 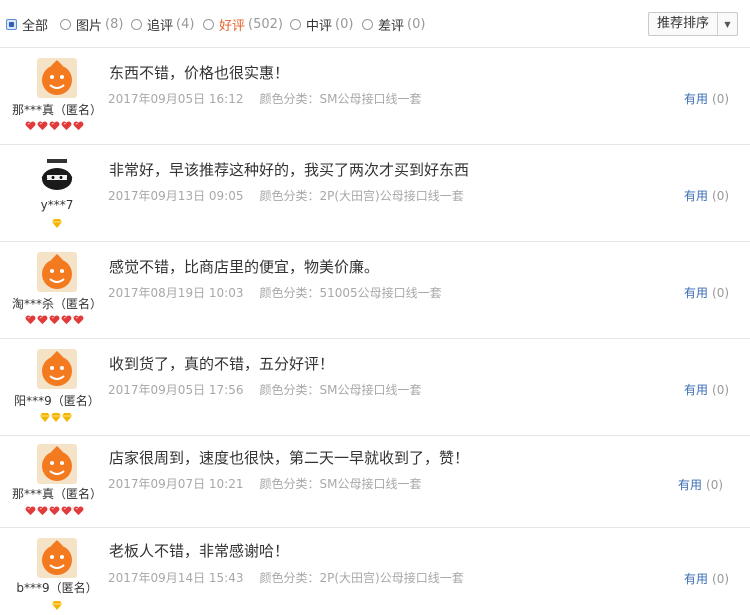 I want to click on review-text: 店家很周到，速度也很快，第二天一早就收到了，赞！, so click(x=289, y=458).